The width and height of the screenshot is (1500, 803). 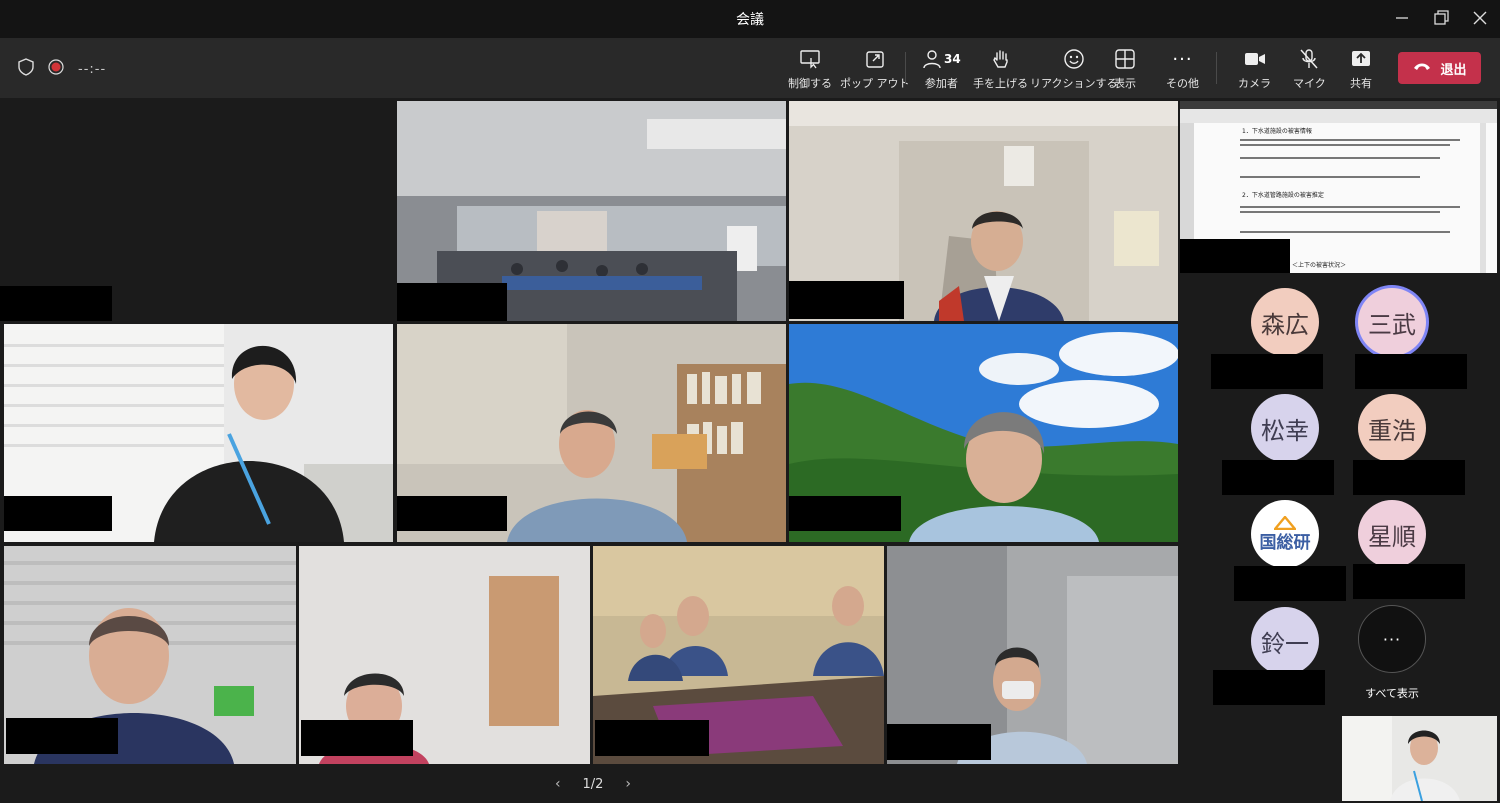 I want to click on reaction-label: リアクションする, so click(x=1074, y=83).